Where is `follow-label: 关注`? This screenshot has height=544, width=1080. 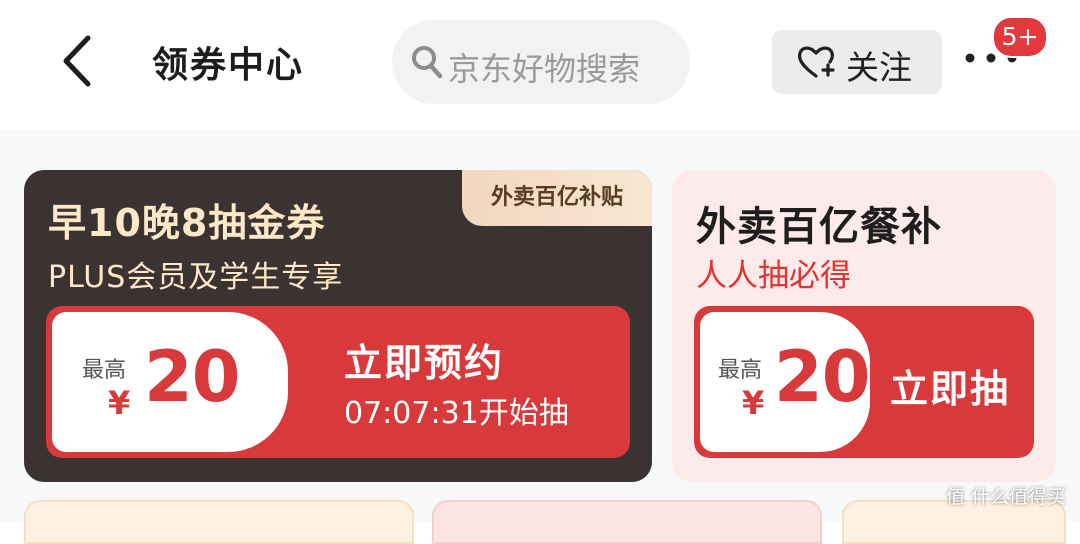 follow-label: 关注 is located at coordinates (879, 67).